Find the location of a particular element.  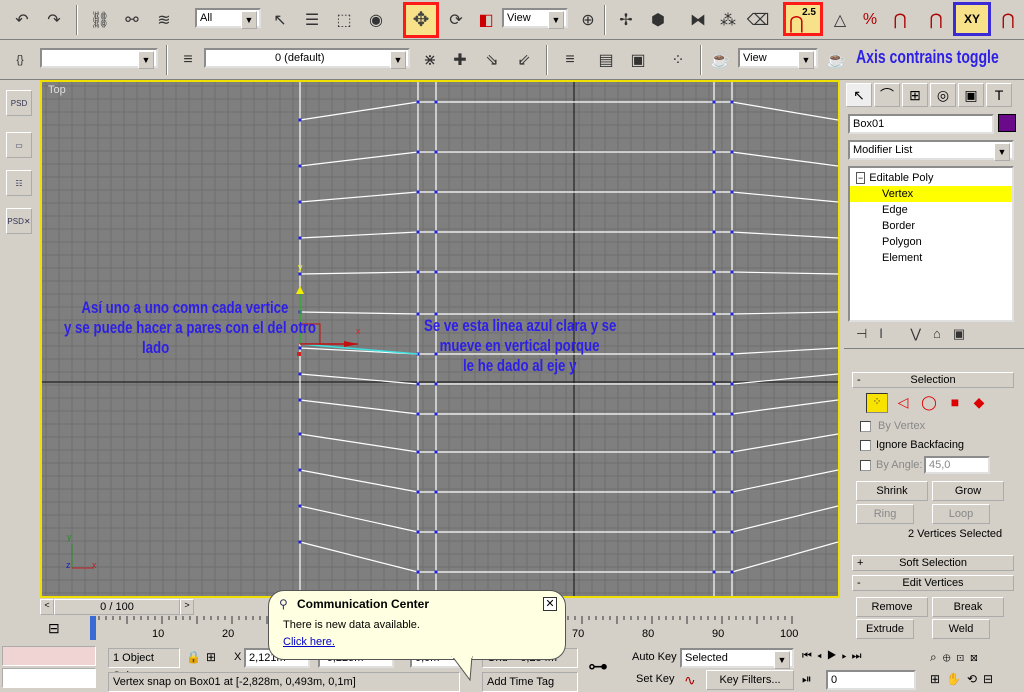

edge-mode-icon: ◁ is located at coordinates (903, 403).